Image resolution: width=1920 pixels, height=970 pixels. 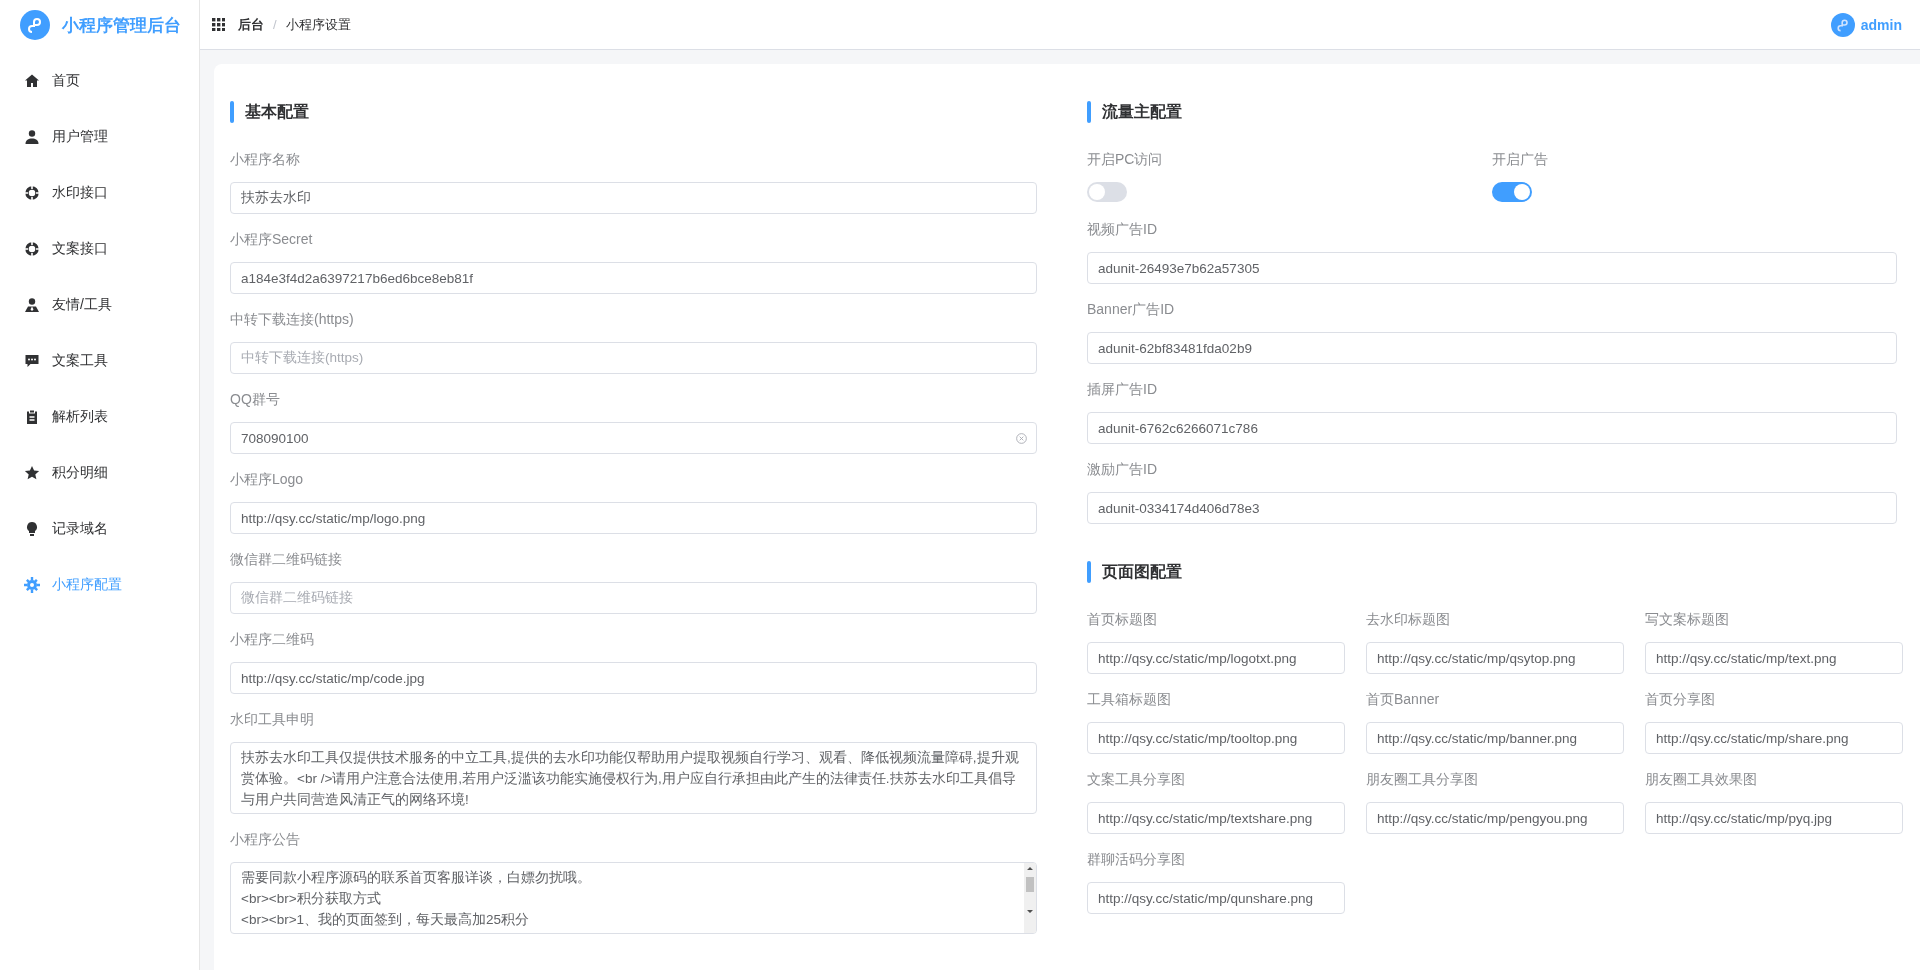 What do you see at coordinates (633, 778) in the screenshot?
I see `text-area: 扶苏去水印工具仅提供技术服务的中立工具,提供的去水印功能仅帮助用户提取视频自行学习、观看、降低视频流量障碍,提升观赏体验。<br />请用户注意合法使用,若用户泛滥该功能实施侵权行为,用户应自行承担由此产生的法律责任.扶苏去水印工具倡导与用户共同营造风清正气的网络环境!` at bounding box center [633, 778].